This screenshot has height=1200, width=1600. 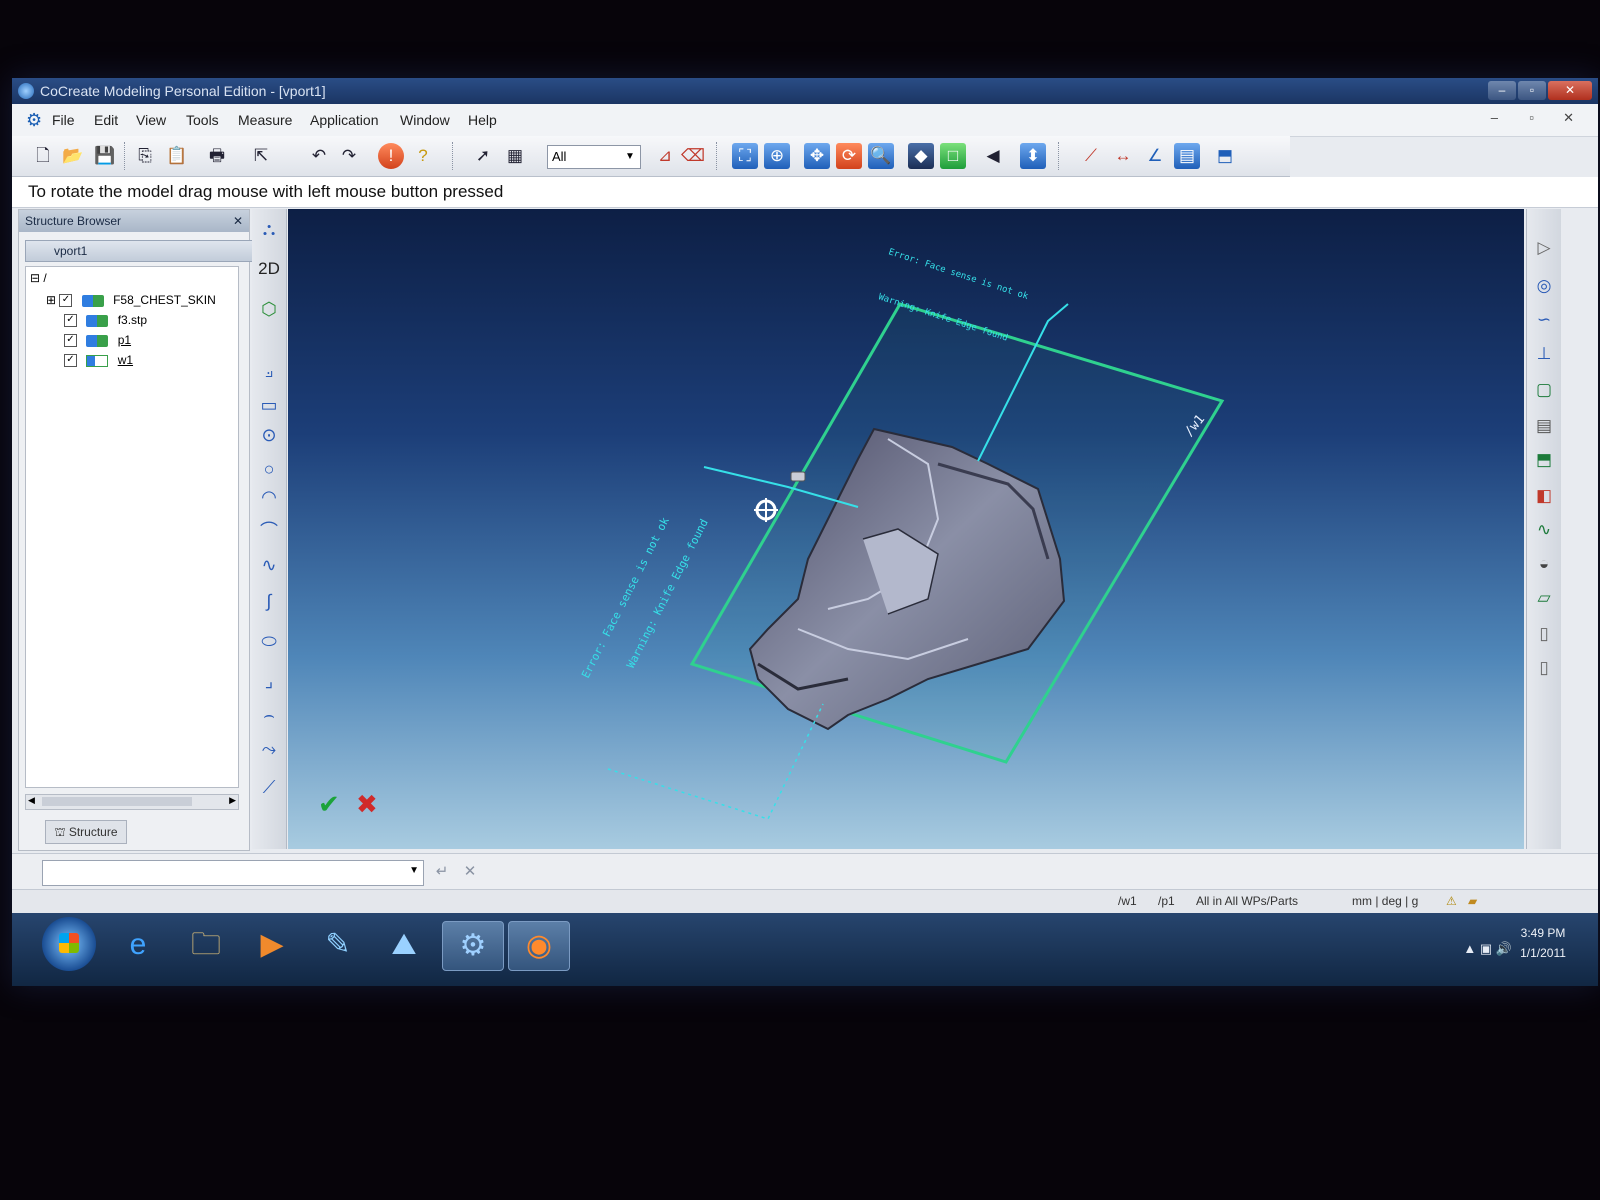 What do you see at coordinates (238, 221) in the screenshot?
I see `close-icon: ✕` at bounding box center [238, 221].